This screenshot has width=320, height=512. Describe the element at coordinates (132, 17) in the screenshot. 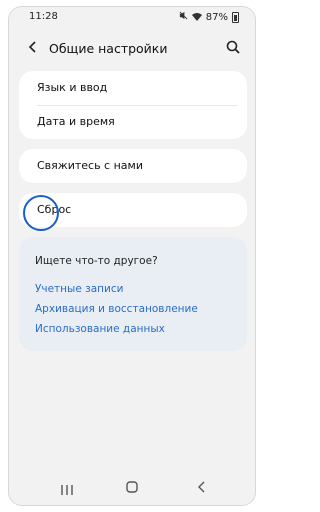

I see `status-bar: 11:28 87%` at that location.